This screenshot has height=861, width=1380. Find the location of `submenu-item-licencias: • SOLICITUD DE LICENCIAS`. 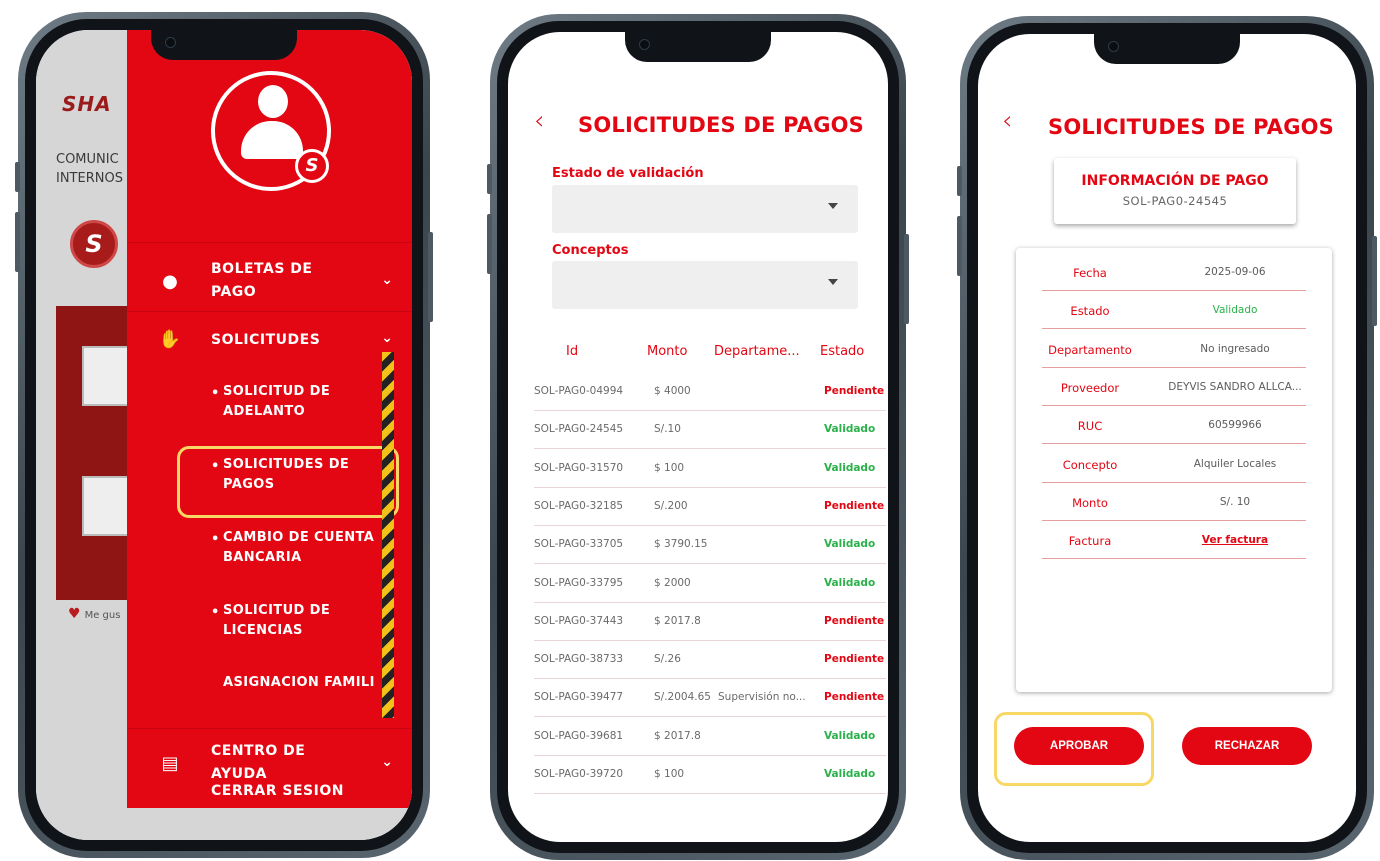

submenu-item-licencias: • SOLICITUD DE LICENCIAS is located at coordinates (287, 621).